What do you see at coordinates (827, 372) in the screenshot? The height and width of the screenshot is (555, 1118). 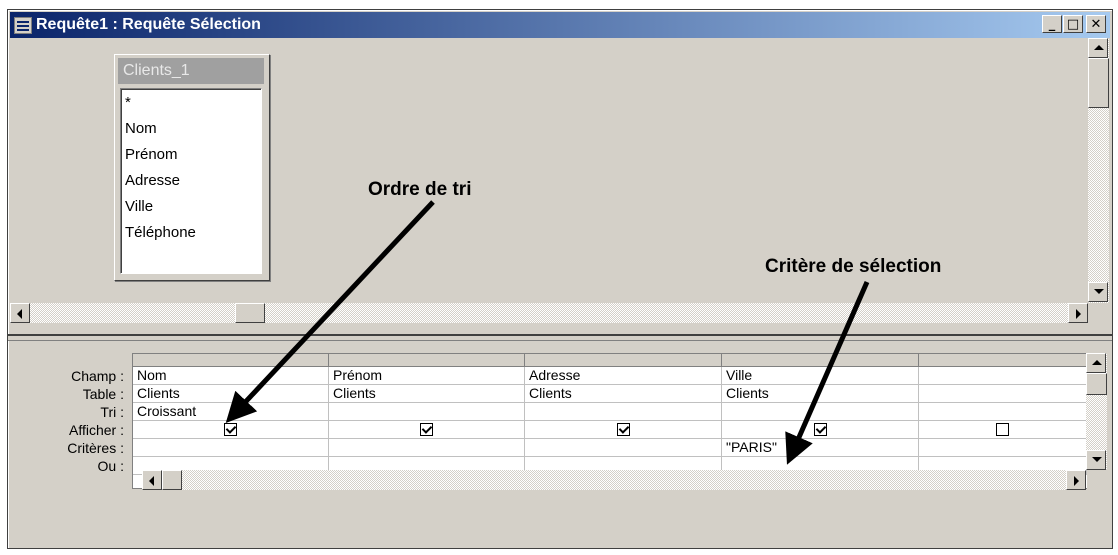 I see `arrow-to-criteria-cell` at bounding box center [827, 372].